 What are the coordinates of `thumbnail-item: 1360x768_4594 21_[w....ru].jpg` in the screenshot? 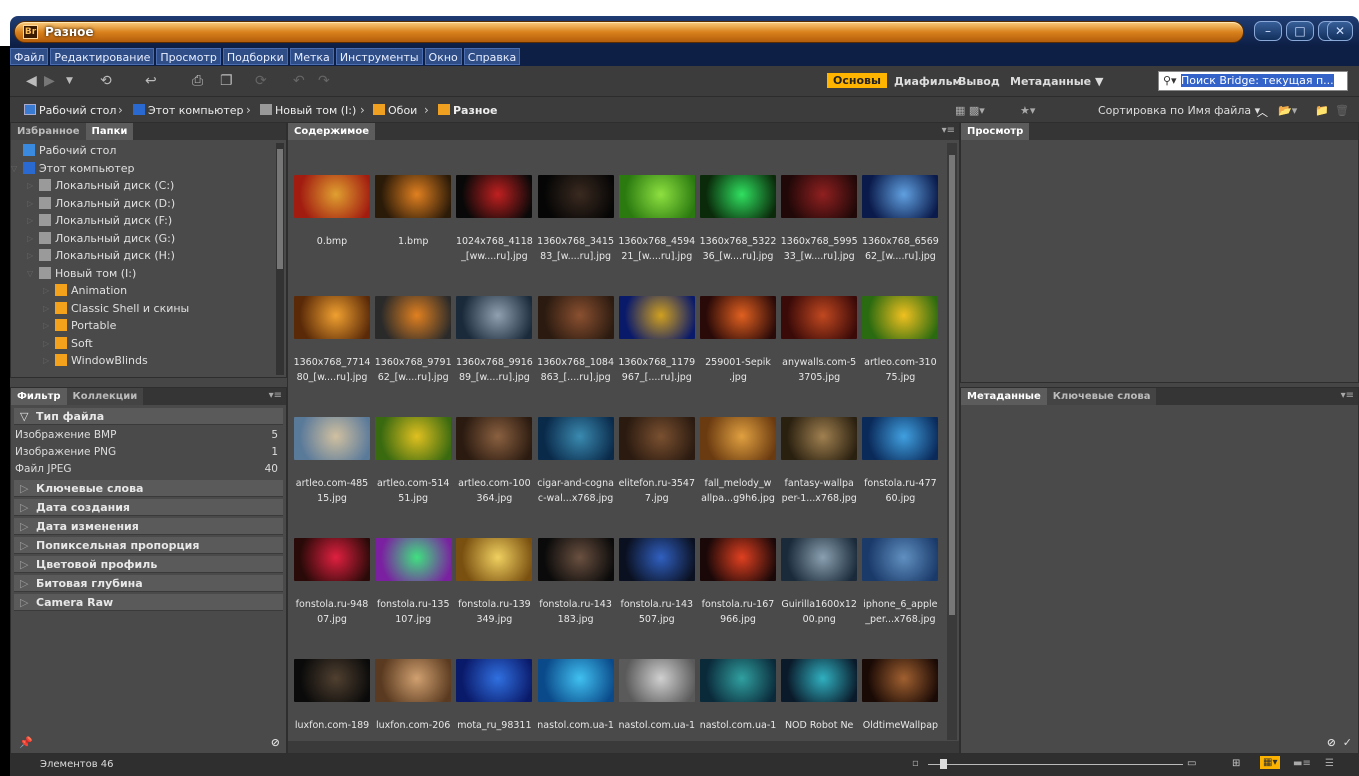 It's located at (657, 203).